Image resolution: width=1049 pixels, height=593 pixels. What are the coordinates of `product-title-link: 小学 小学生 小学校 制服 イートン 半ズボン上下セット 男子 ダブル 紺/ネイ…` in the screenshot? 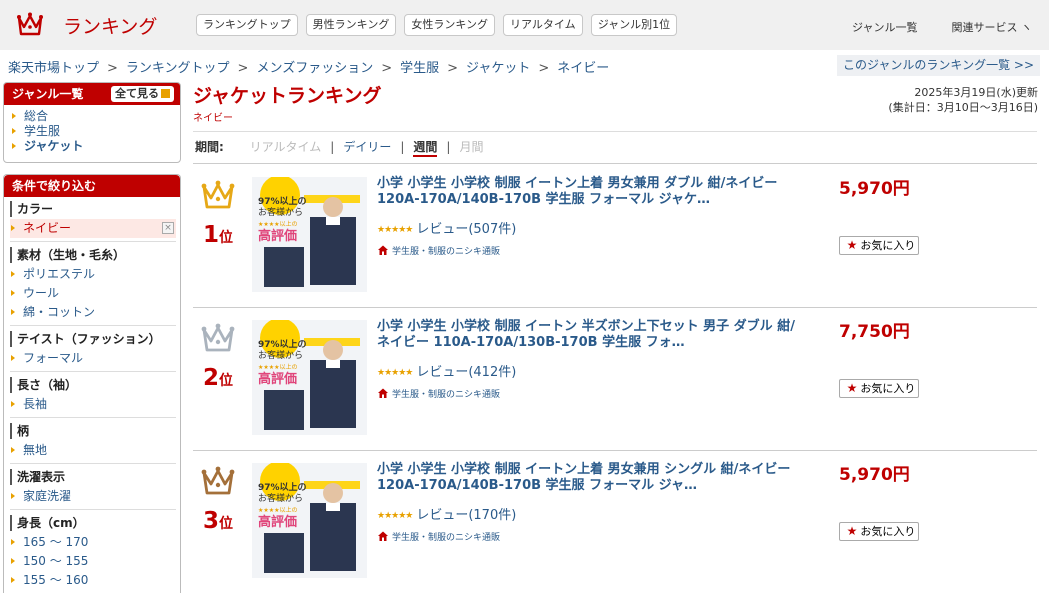 It's located at (590, 335).